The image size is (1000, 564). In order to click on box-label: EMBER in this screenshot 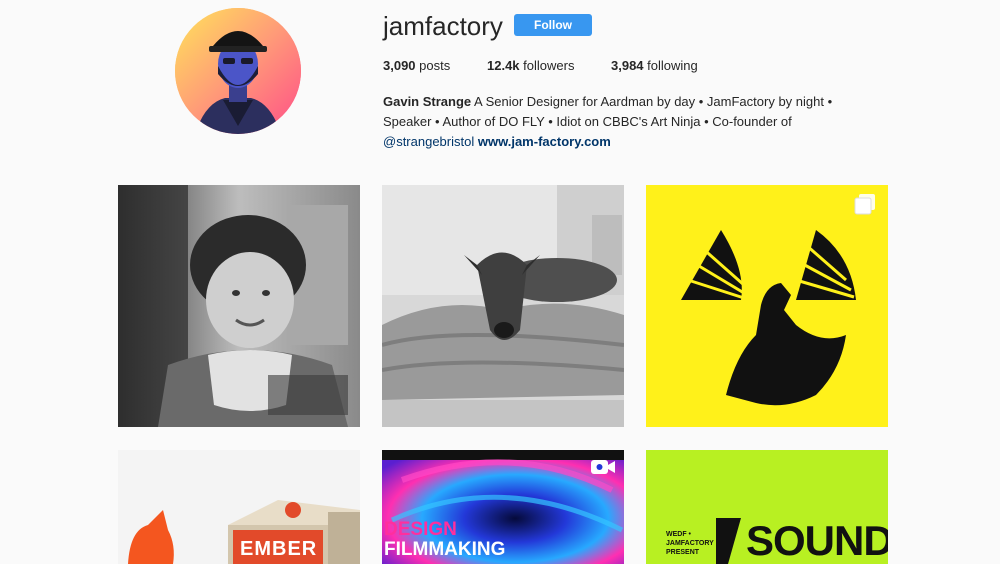, I will do `click(279, 549)`.